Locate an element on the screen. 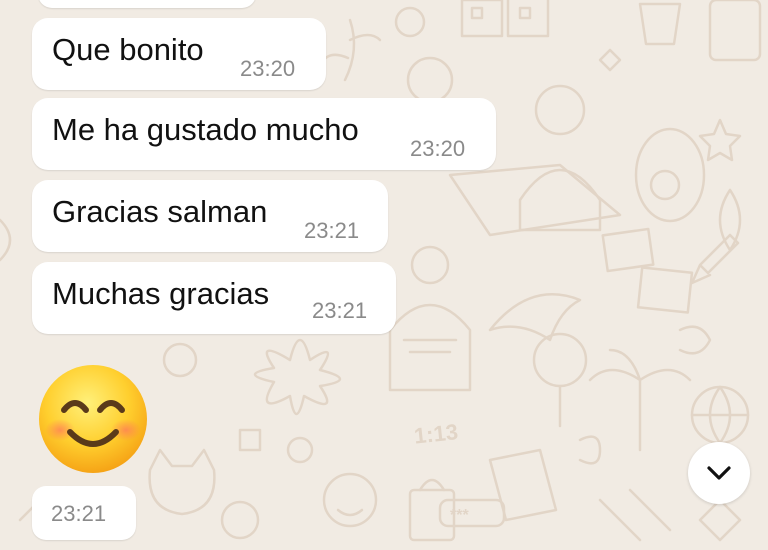 This screenshot has width=768, height=550. scroll-down-button is located at coordinates (719, 473).